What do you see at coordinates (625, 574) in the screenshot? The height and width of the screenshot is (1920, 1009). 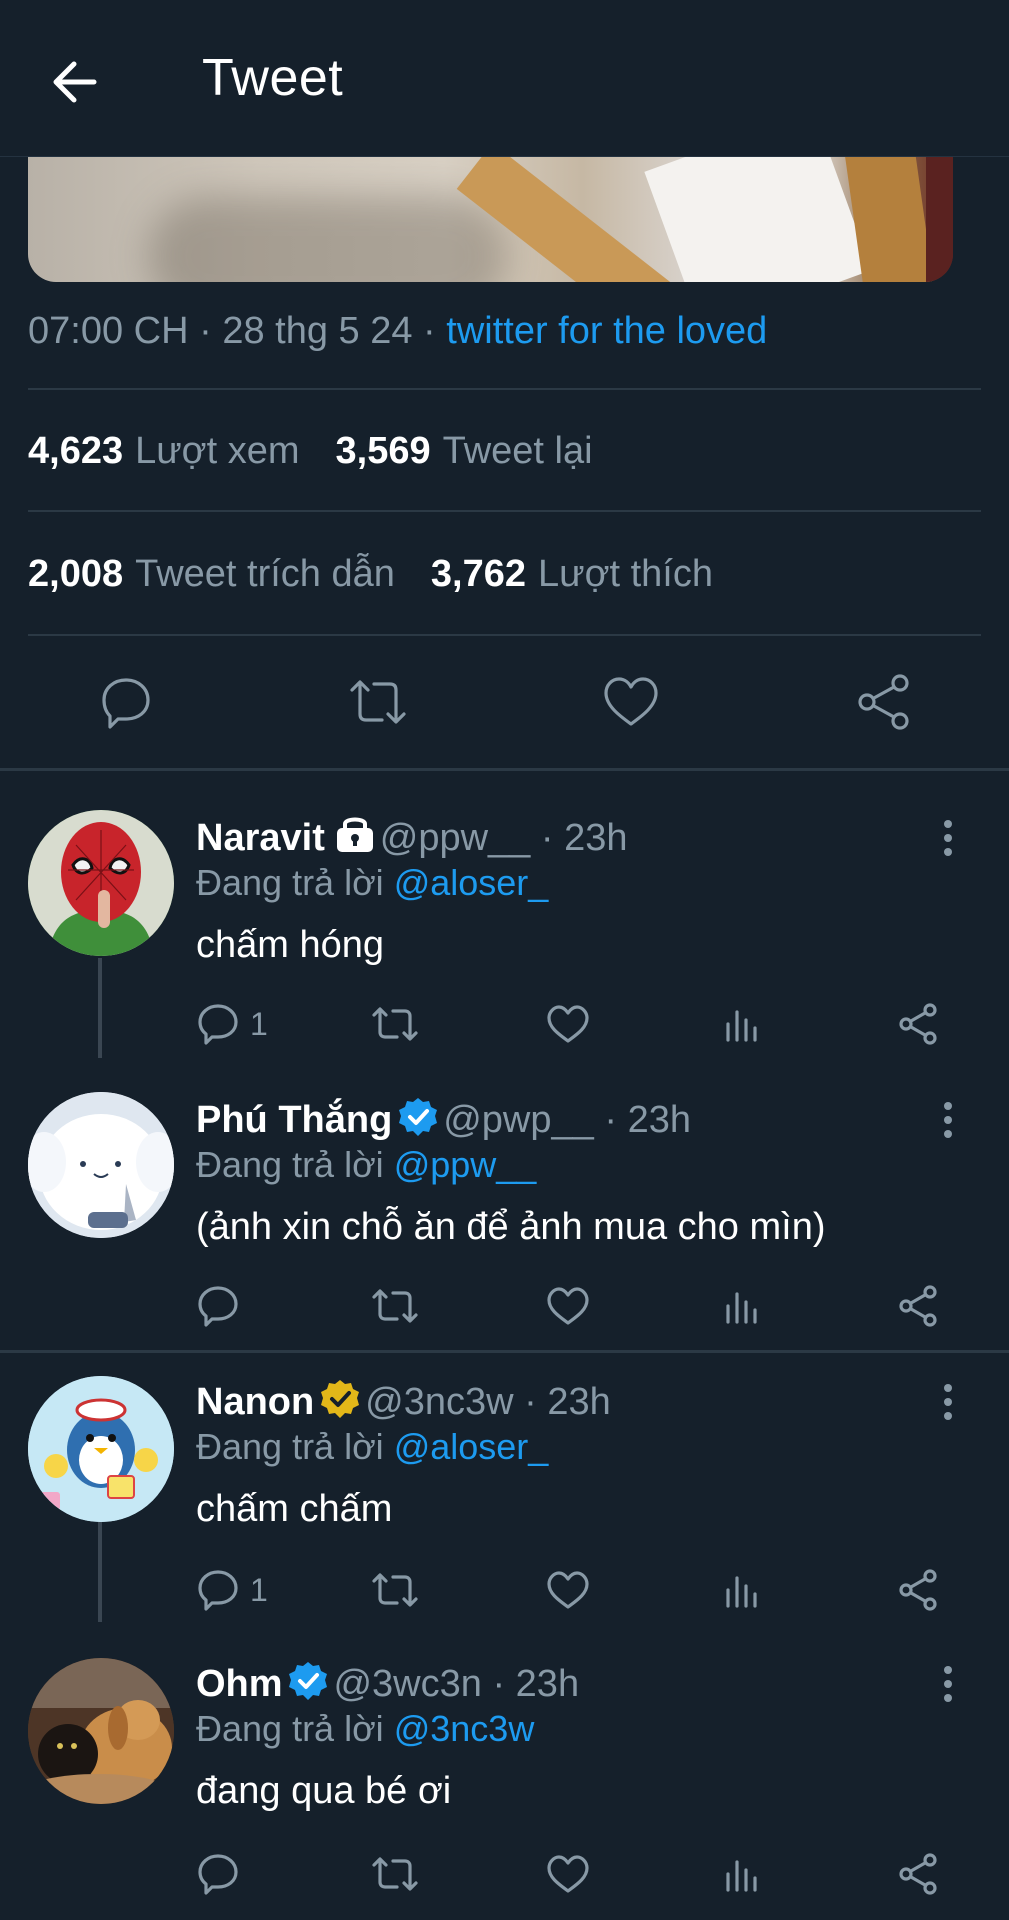 I see `likes-label: Lượt thích` at bounding box center [625, 574].